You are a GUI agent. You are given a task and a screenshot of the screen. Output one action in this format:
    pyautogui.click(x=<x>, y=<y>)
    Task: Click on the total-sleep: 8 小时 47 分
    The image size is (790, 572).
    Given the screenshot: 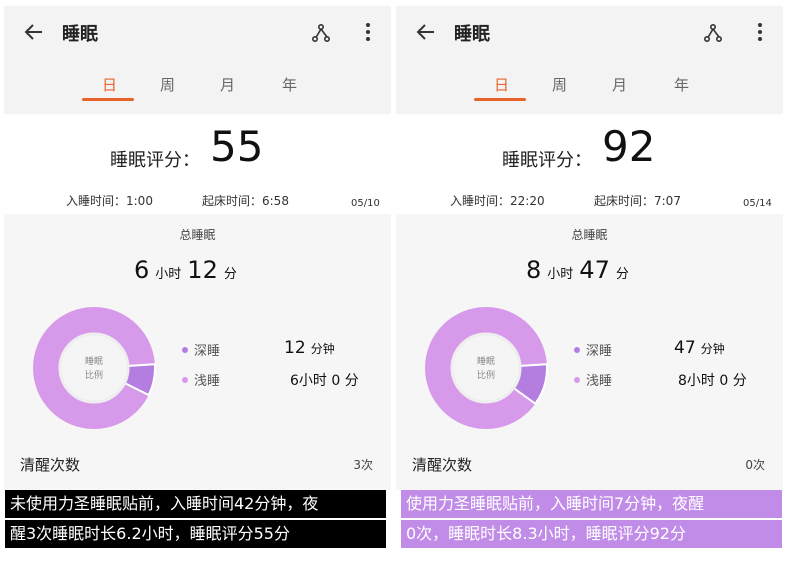 What is the action you would take?
    pyautogui.click(x=580, y=270)
    